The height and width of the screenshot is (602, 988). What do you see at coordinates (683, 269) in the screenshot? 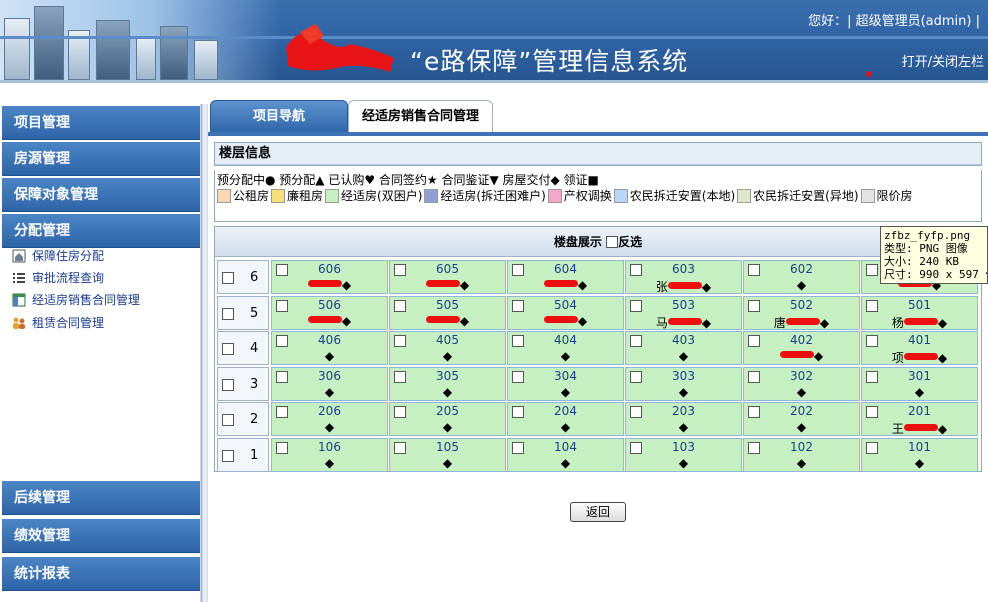
I see `room-number: 603` at bounding box center [683, 269].